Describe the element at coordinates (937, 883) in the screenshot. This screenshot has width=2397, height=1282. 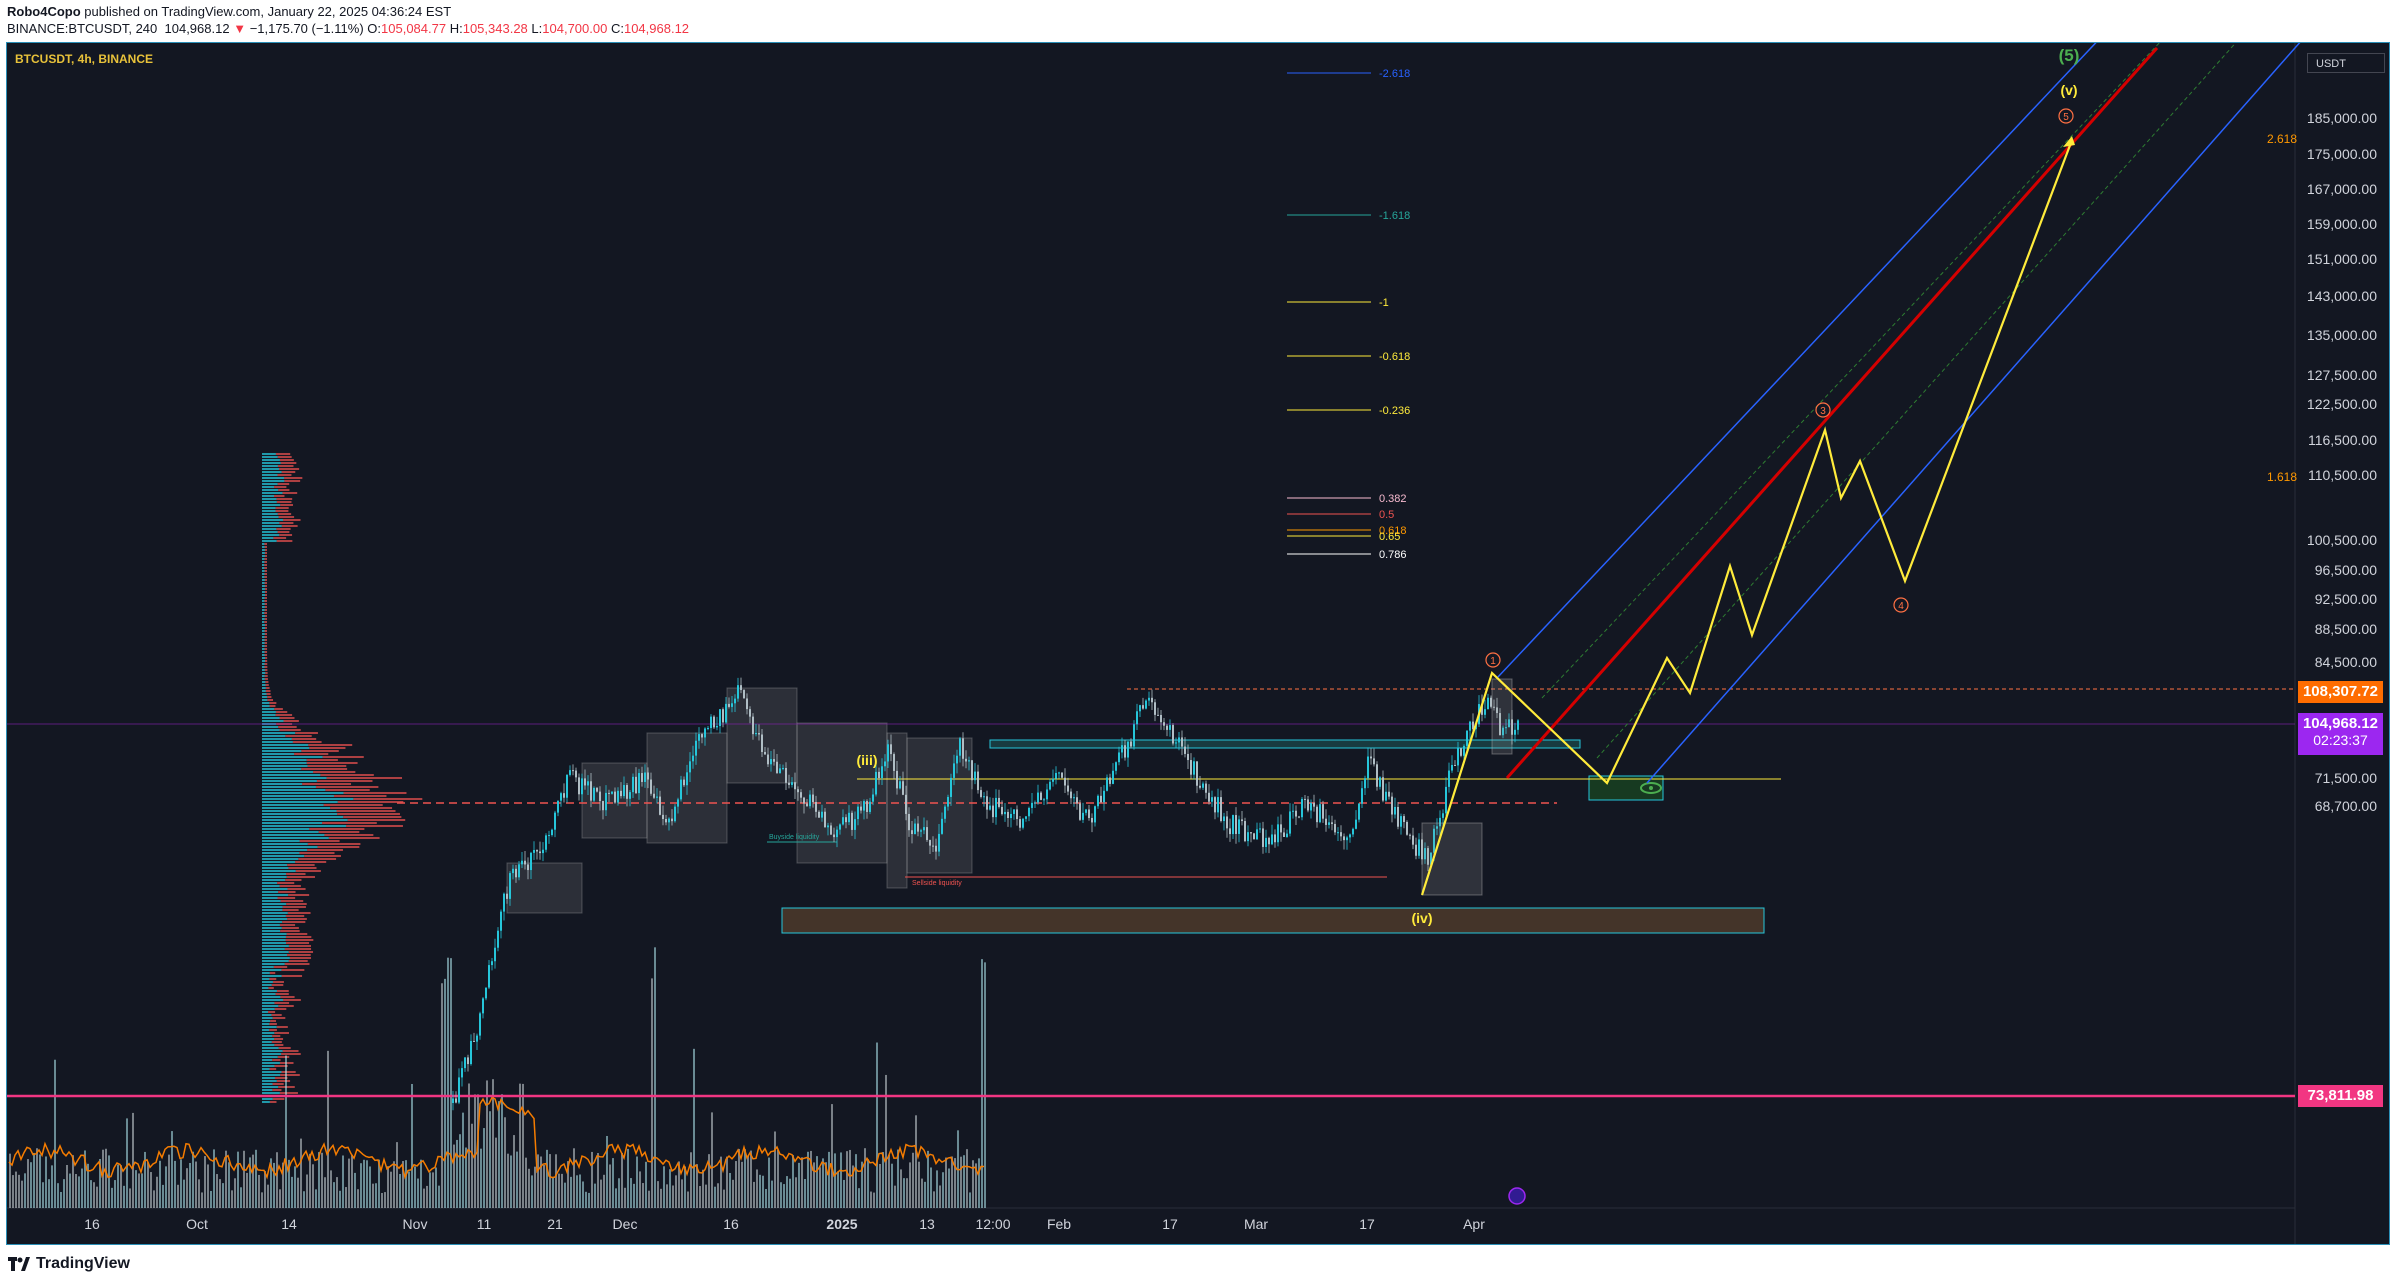
I see `sellside-liquidity-label: Sellside liquidity` at that location.